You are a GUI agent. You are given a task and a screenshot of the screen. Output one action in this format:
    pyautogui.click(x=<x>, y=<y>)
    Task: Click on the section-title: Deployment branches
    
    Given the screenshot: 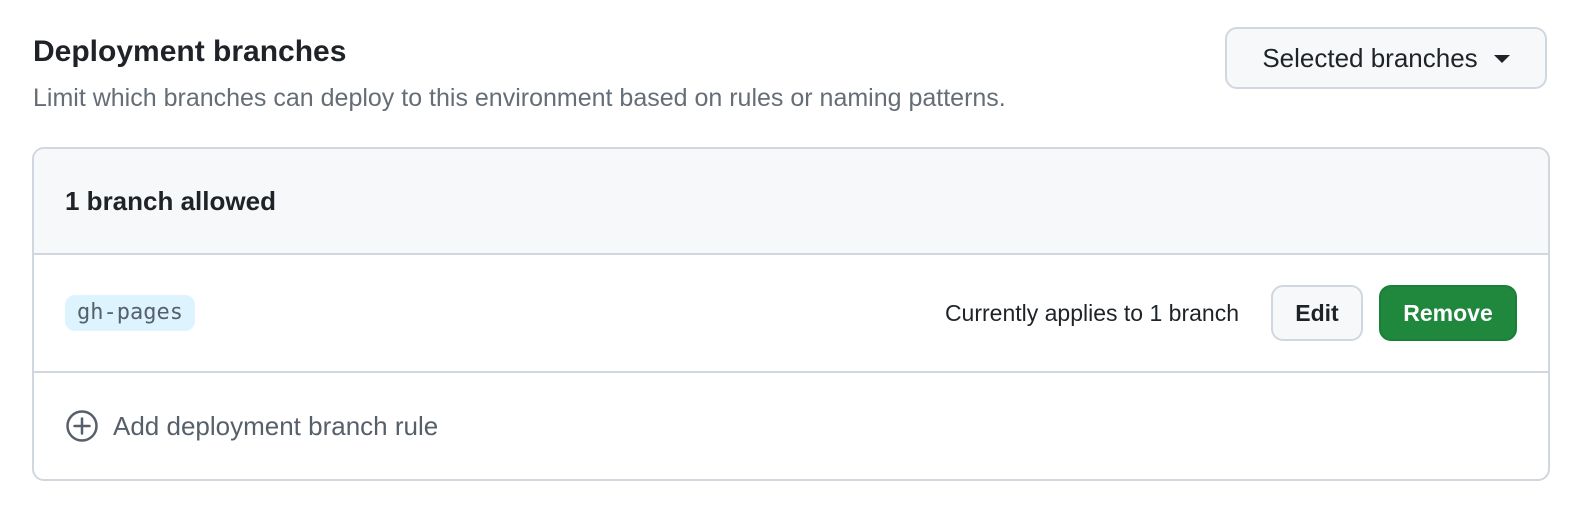 What is the action you would take?
    pyautogui.click(x=190, y=51)
    